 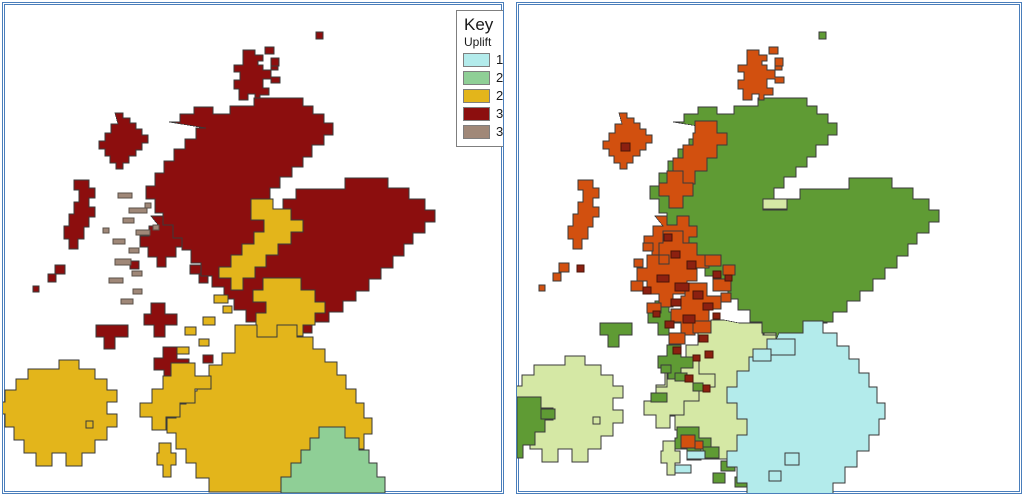 I want to click on legend-entry: 35, so click(x=483, y=132).